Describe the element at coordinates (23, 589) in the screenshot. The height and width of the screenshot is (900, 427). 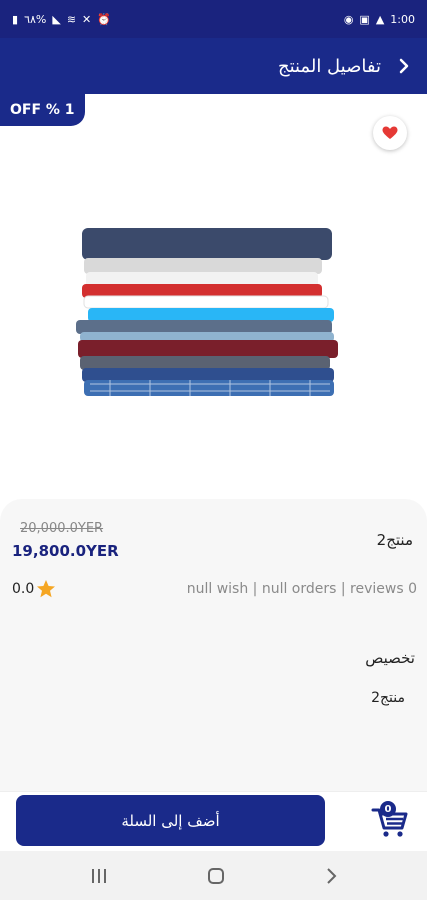
I see `rating-value: 0.0` at that location.